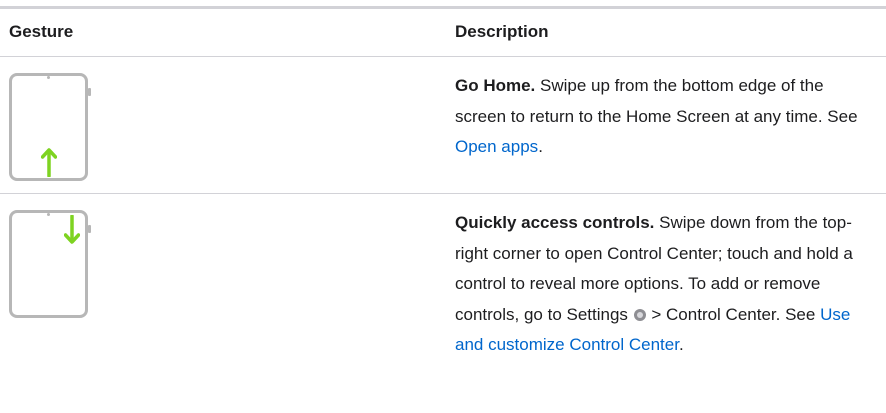 The image size is (886, 413). Describe the element at coordinates (733, 314) in the screenshot. I see `row-text-2: > Control Center. See` at that location.